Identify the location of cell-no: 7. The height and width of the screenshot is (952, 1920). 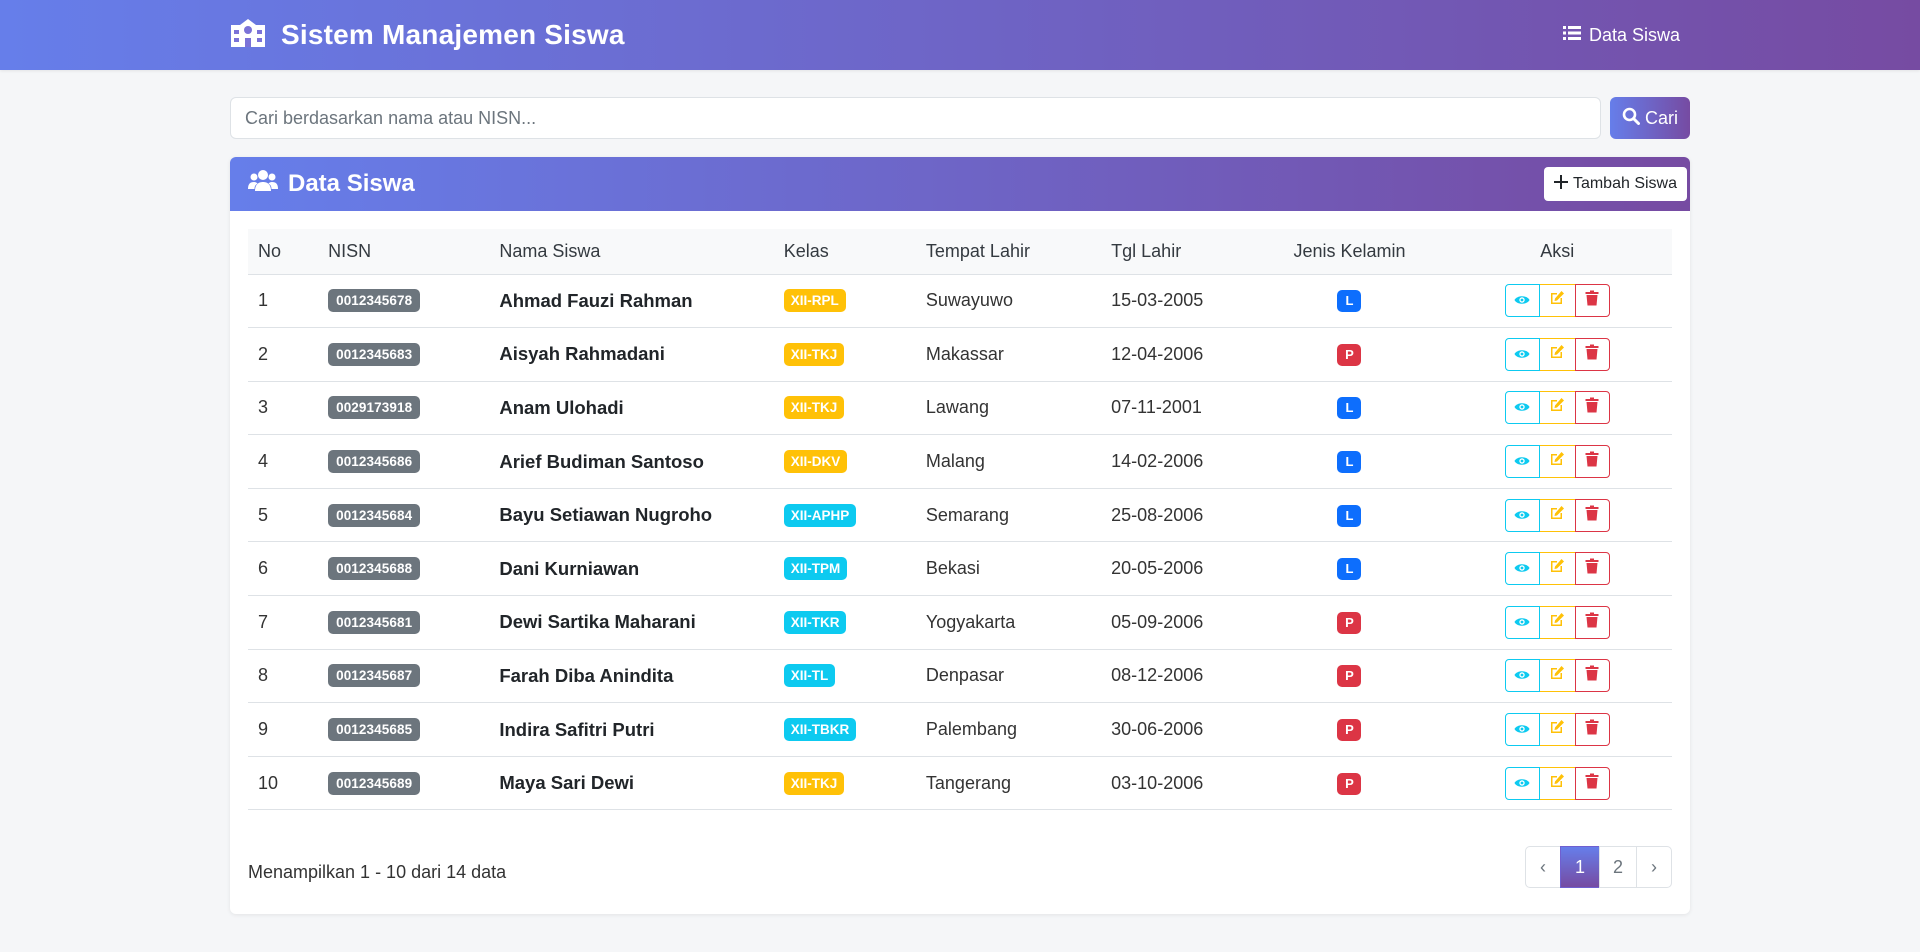
(283, 622).